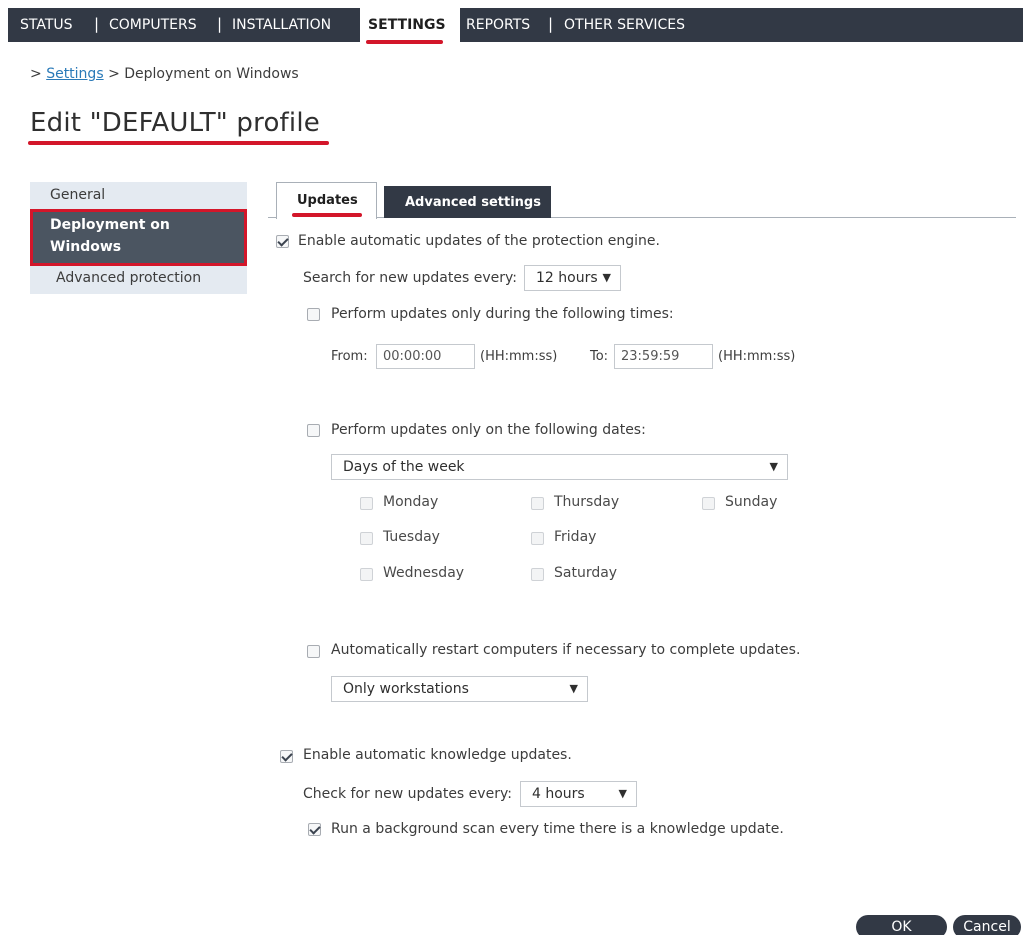 Image resolution: width=1023 pixels, height=935 pixels. I want to click on saturday-label: Saturday, so click(586, 573).